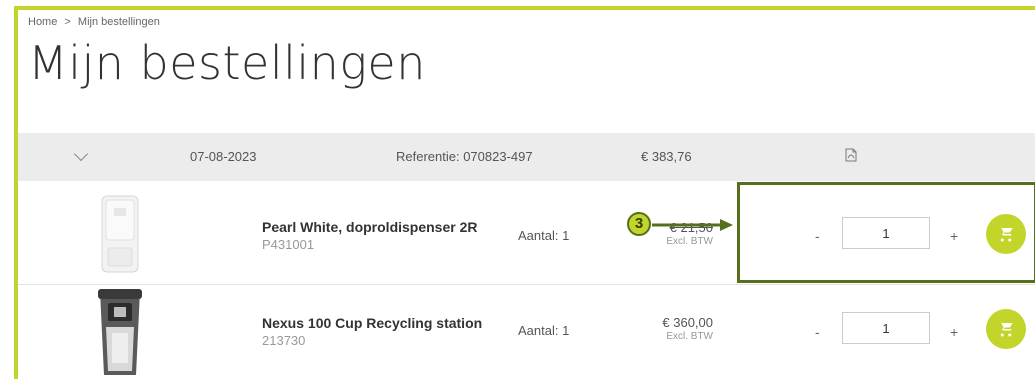 The image size is (1035, 379). What do you see at coordinates (639, 224) in the screenshot?
I see `step-badge: 3` at bounding box center [639, 224].